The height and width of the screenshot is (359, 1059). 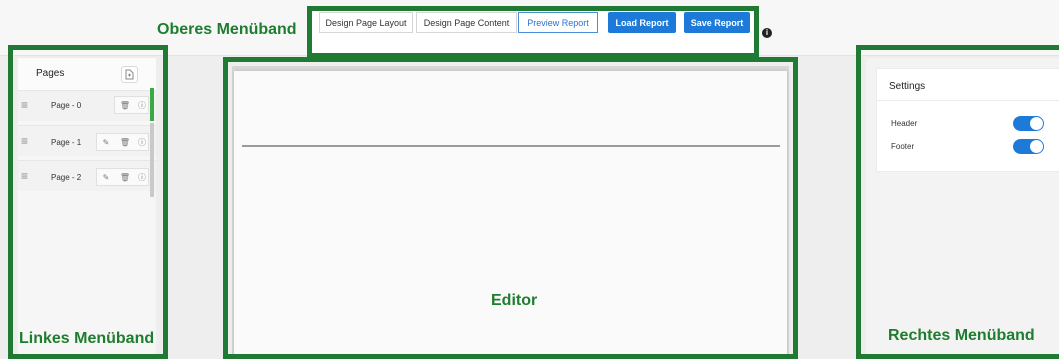 I want to click on annotation-left-menu: Linkes Menüband, so click(x=87, y=338).